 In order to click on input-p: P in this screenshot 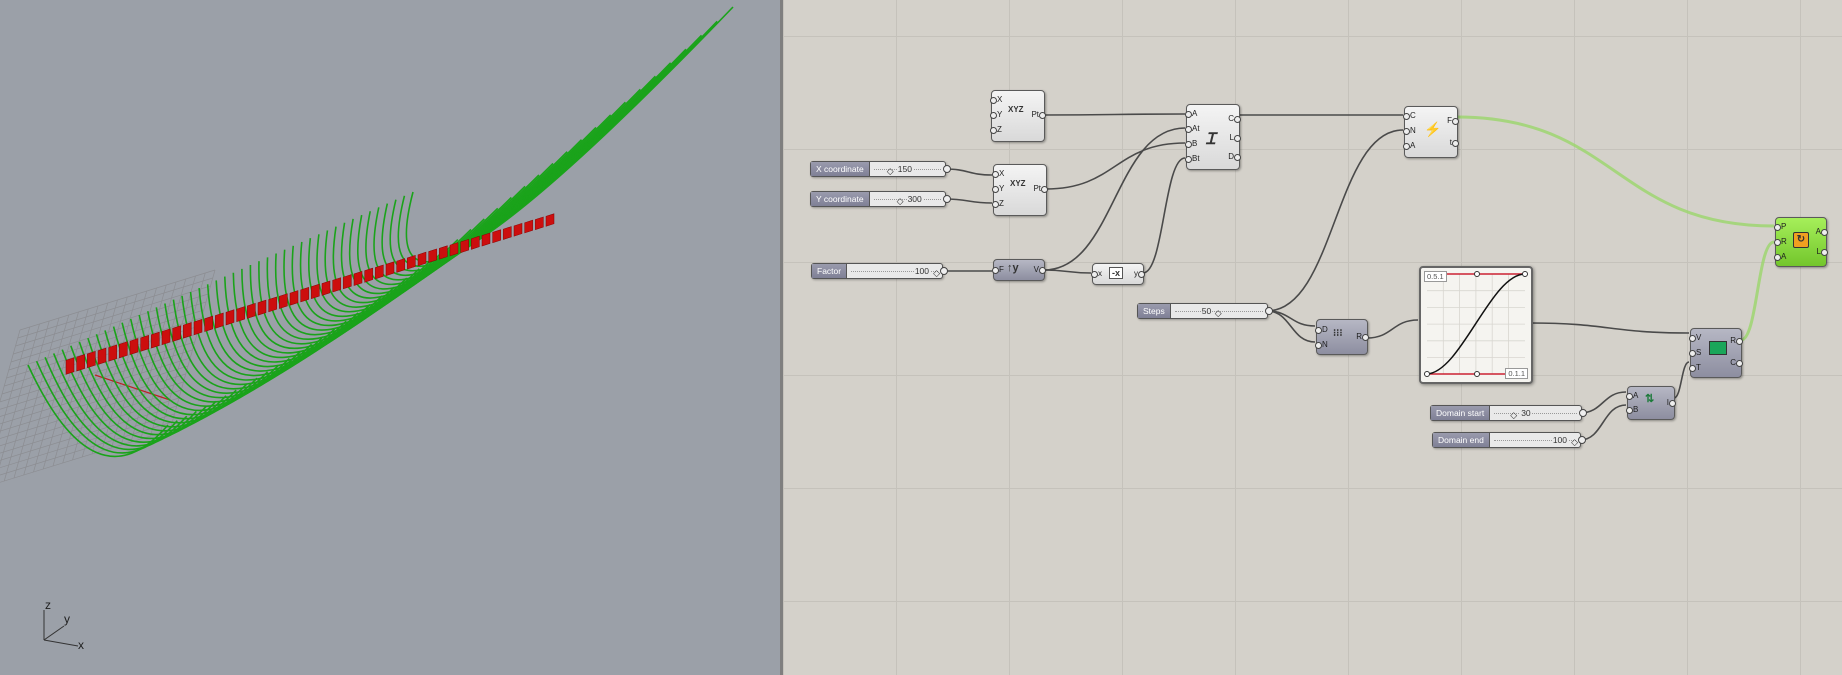, I will do `click(1779, 227)`.